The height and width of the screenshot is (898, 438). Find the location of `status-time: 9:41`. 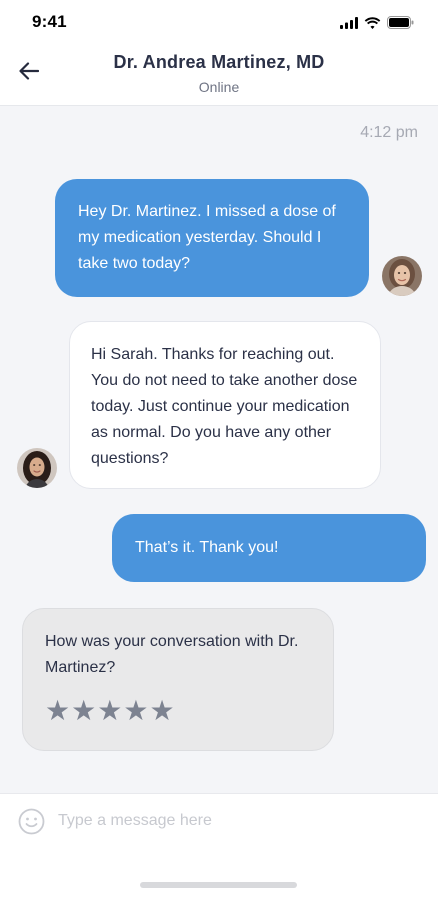

status-time: 9:41 is located at coordinates (49, 21).